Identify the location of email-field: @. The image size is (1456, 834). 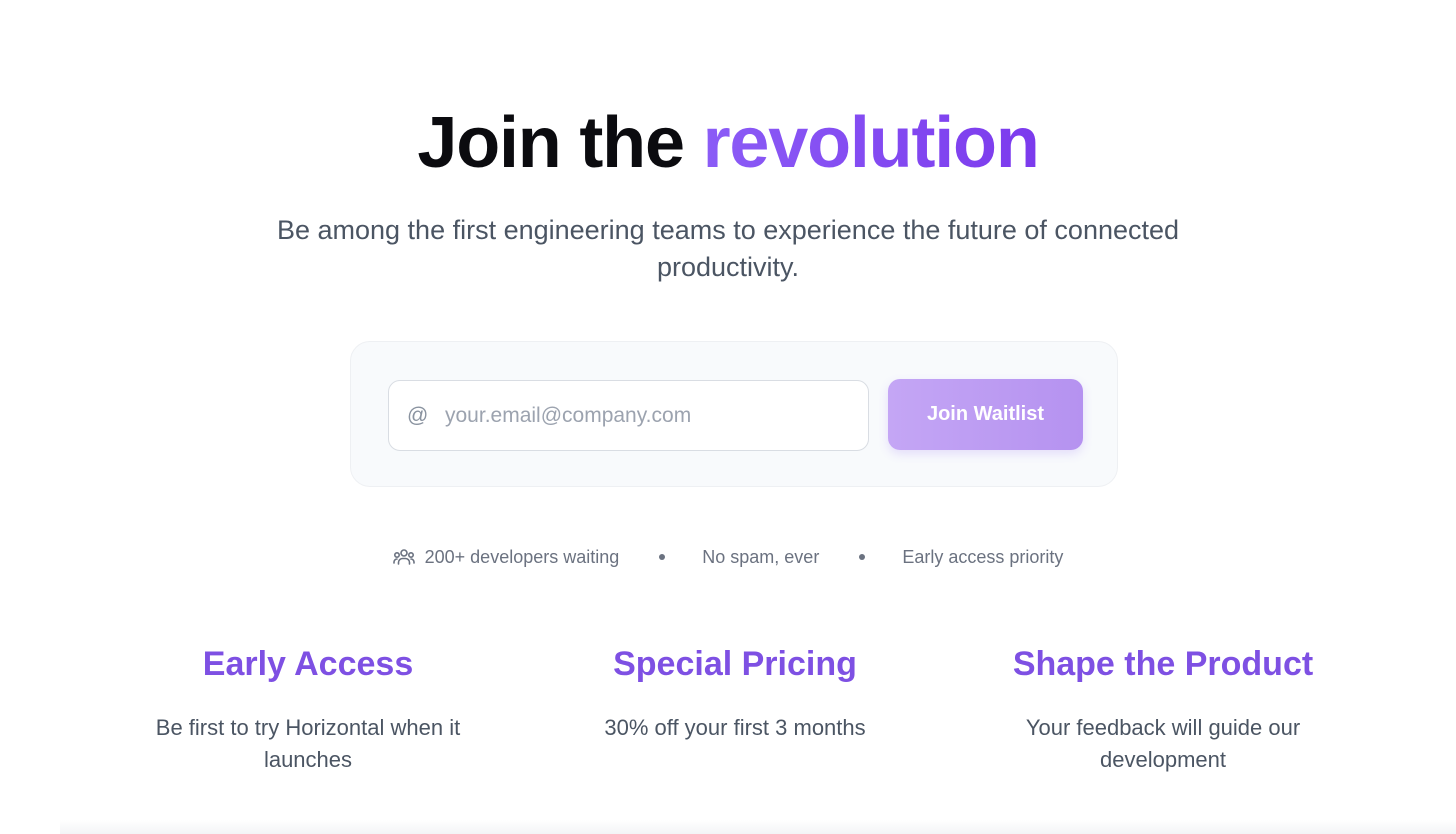
(628, 415).